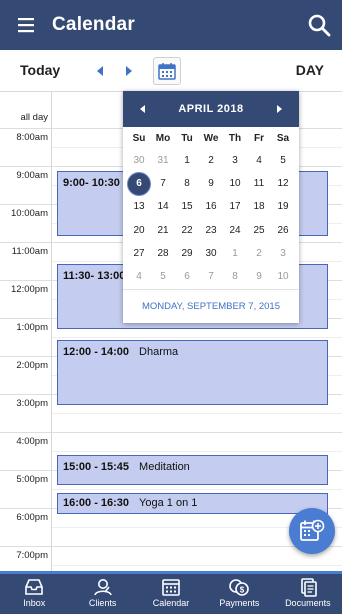  I want to click on page-title: Calendar, so click(93, 24).